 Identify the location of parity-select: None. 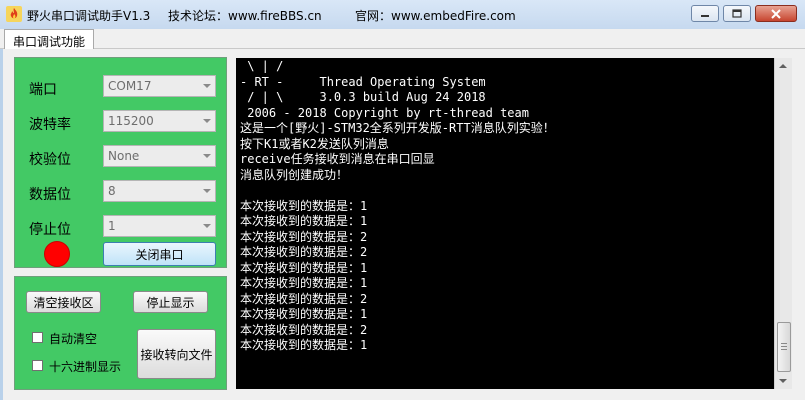
(159, 156).